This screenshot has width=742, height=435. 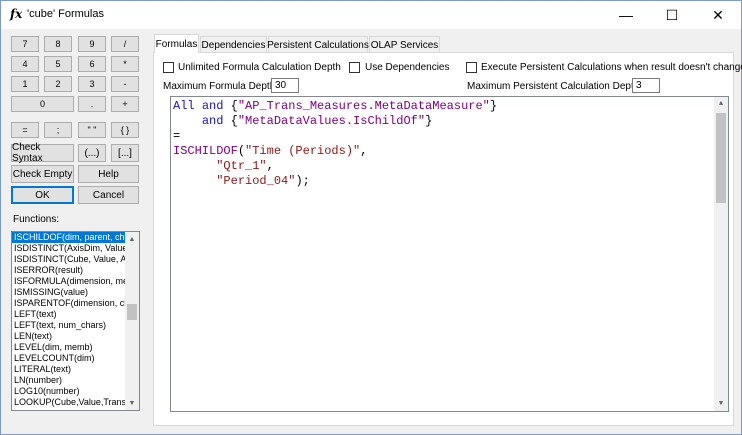 I want to click on key-divide: /, so click(x=125, y=44).